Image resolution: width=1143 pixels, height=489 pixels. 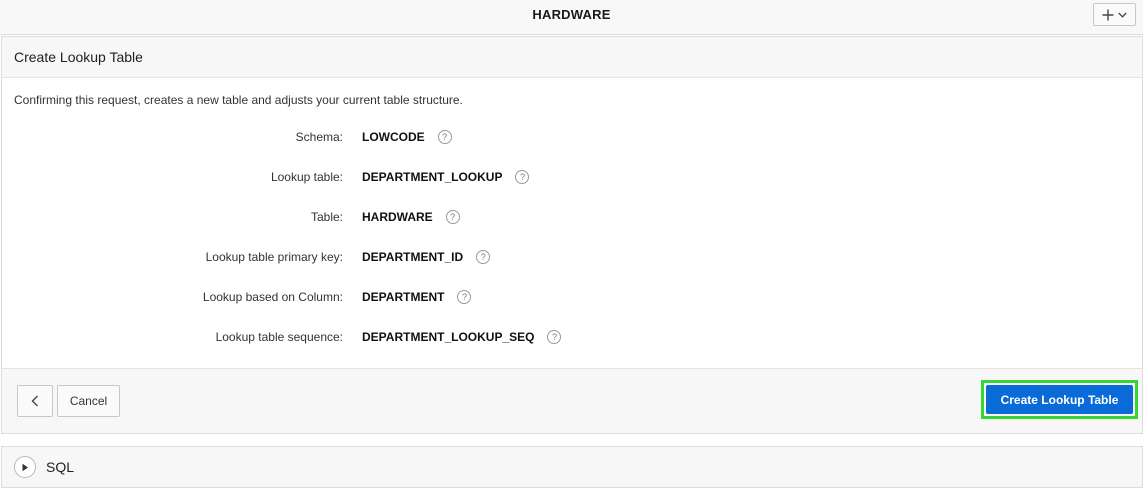 I want to click on field-value: HARDWARE, so click(x=397, y=217).